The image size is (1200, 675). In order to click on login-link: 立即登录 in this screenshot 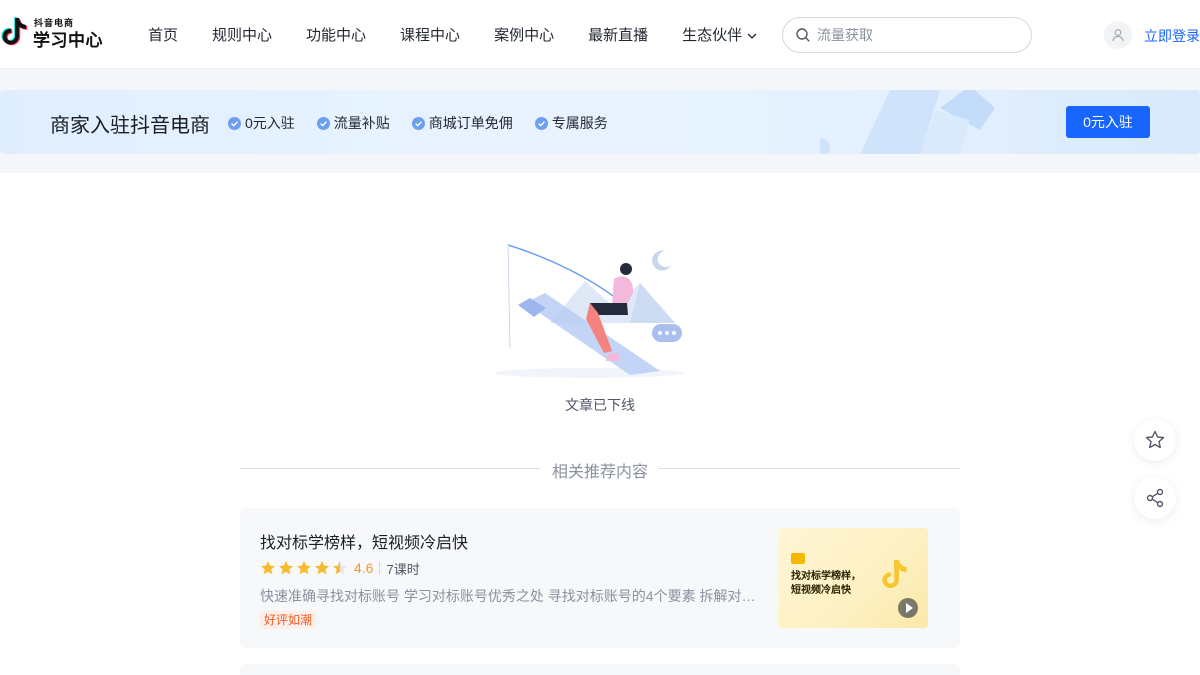, I will do `click(1172, 36)`.